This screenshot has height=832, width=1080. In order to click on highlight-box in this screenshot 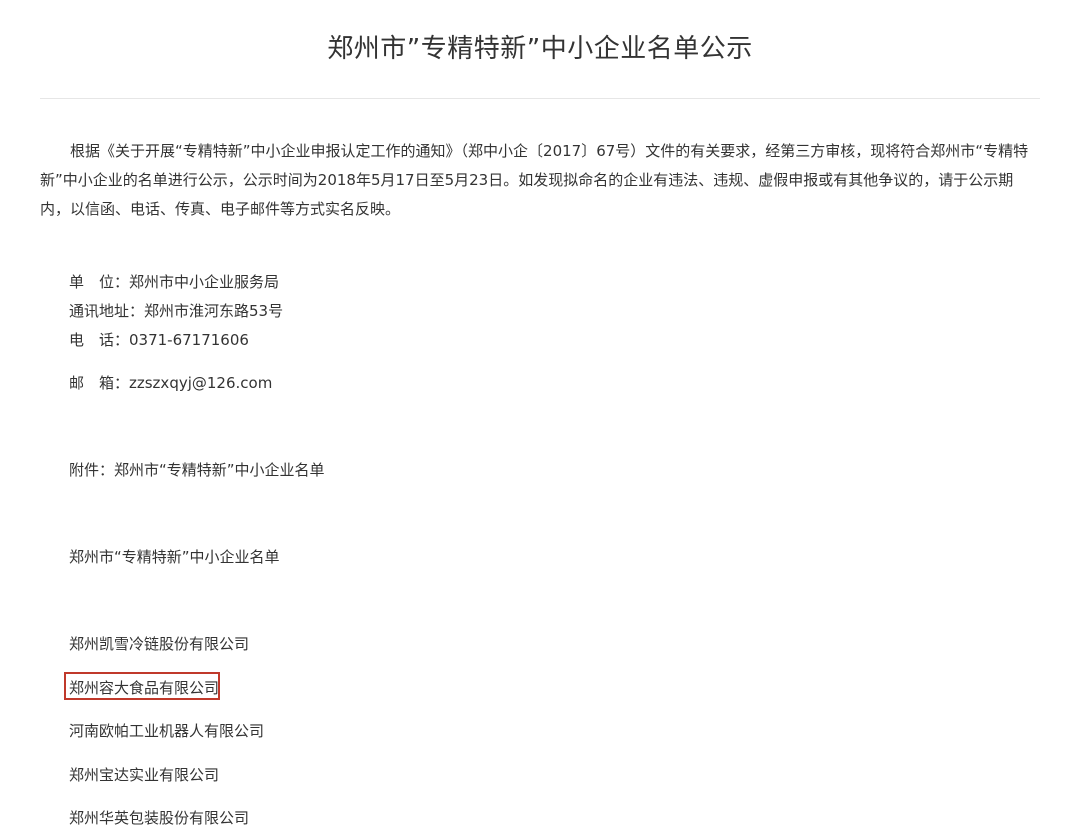, I will do `click(142, 686)`.